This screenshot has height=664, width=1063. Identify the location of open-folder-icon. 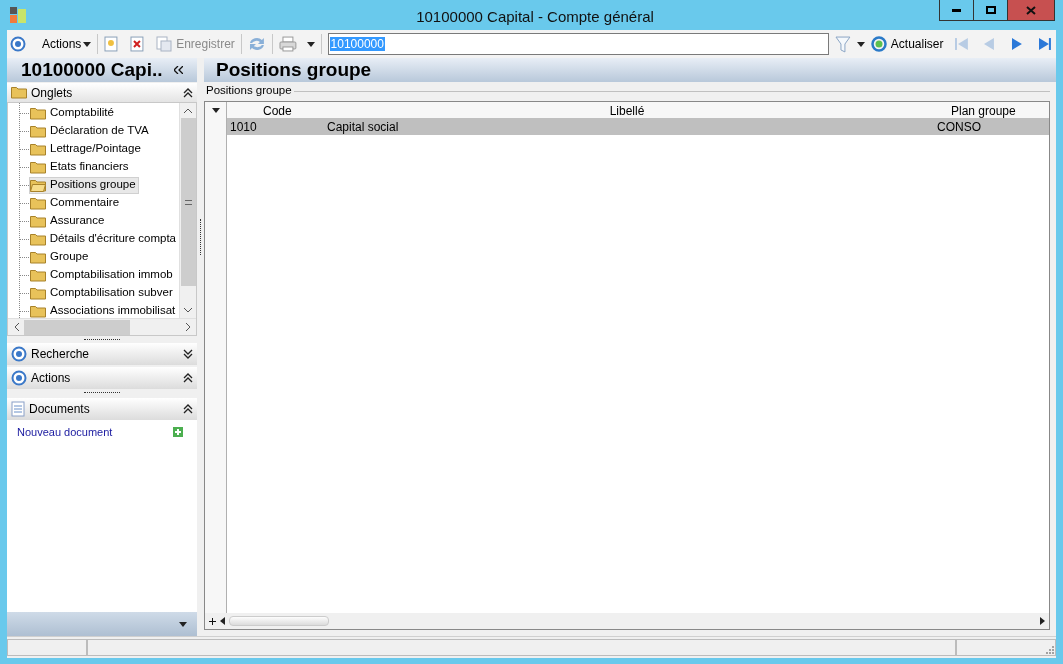
(38, 185).